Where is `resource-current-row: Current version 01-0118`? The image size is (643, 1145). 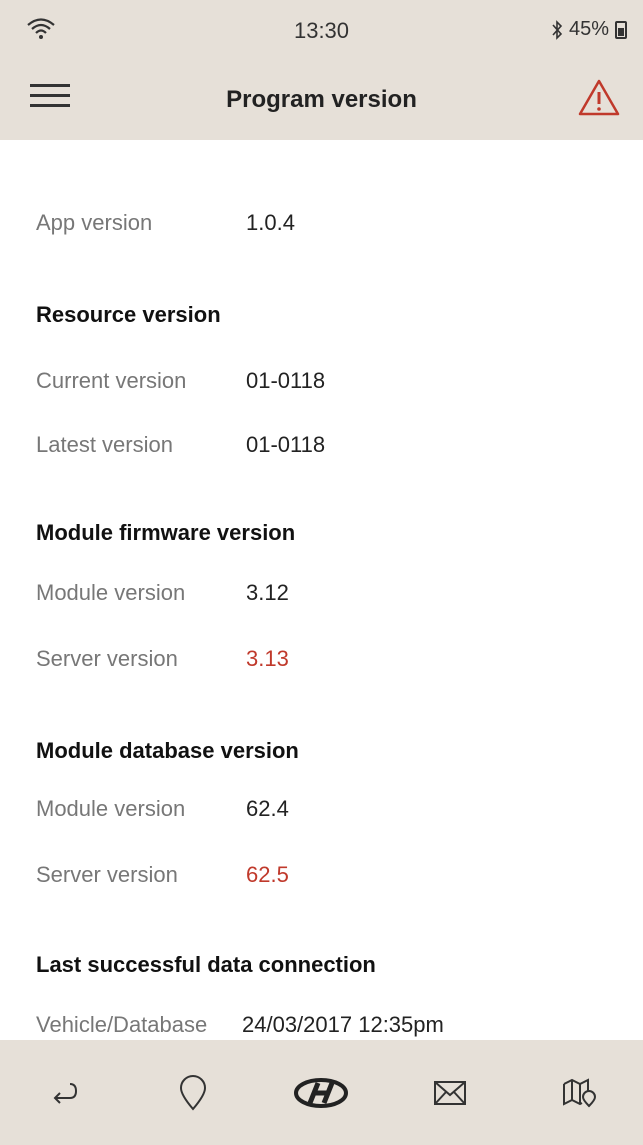
resource-current-row: Current version 01-0118 is located at coordinates (180, 381).